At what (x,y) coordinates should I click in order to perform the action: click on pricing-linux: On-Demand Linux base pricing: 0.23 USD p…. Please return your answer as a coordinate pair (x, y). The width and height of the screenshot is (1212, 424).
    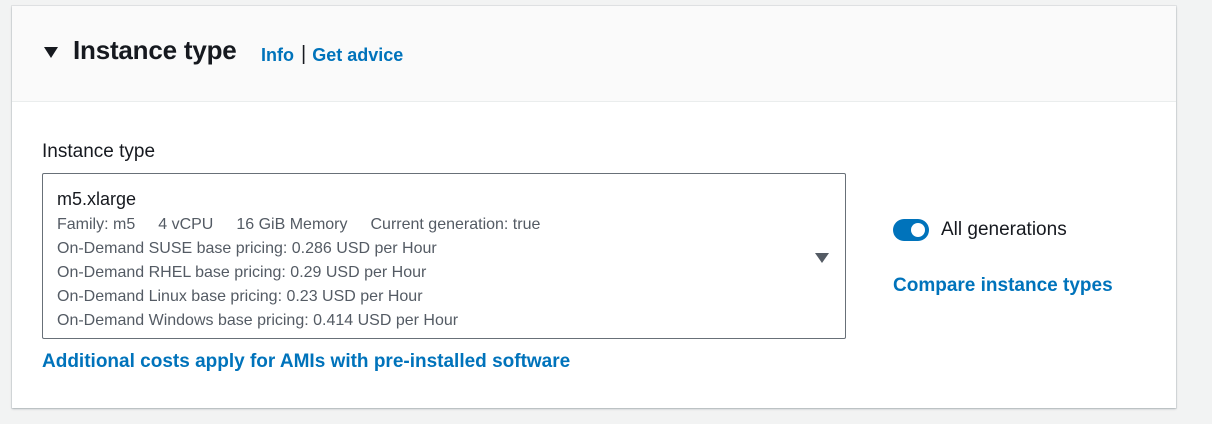
    Looking at the image, I should click on (240, 296).